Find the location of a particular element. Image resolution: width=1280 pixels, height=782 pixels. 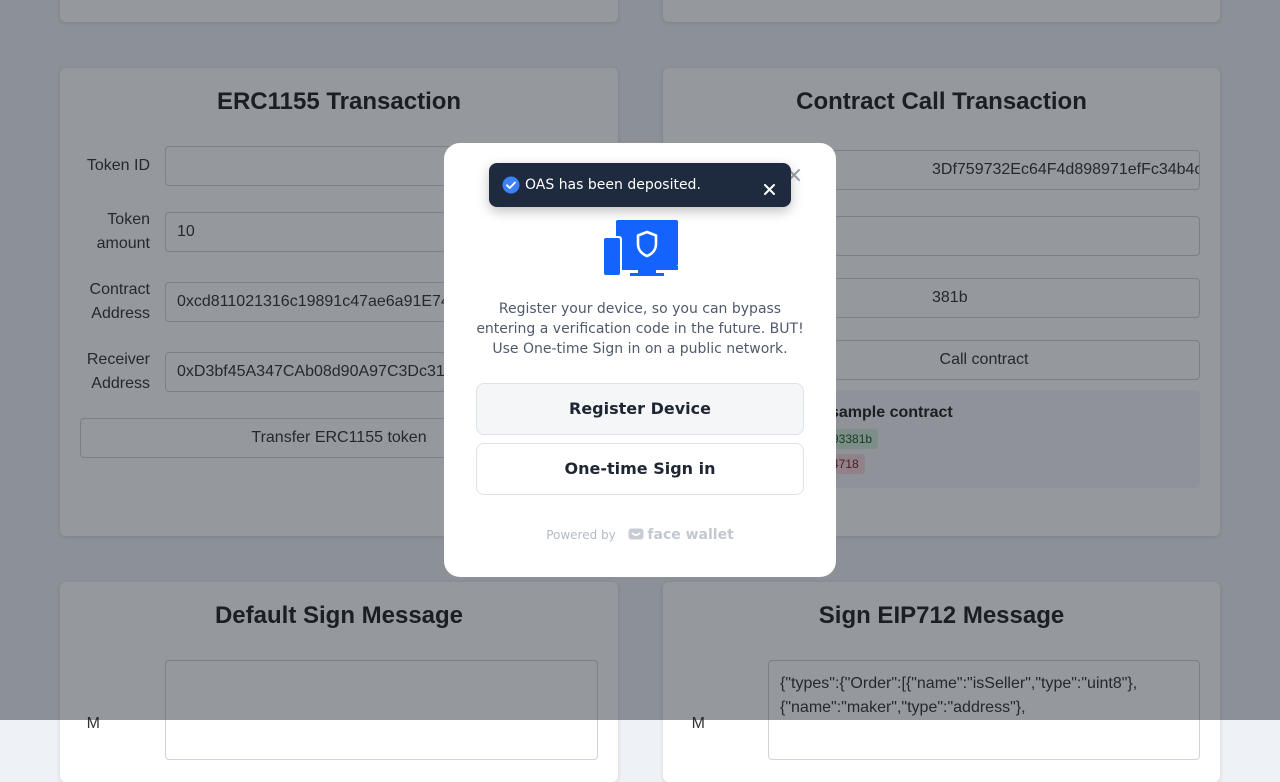

powered-by-footer: Powered by face wallet is located at coordinates (640, 536).